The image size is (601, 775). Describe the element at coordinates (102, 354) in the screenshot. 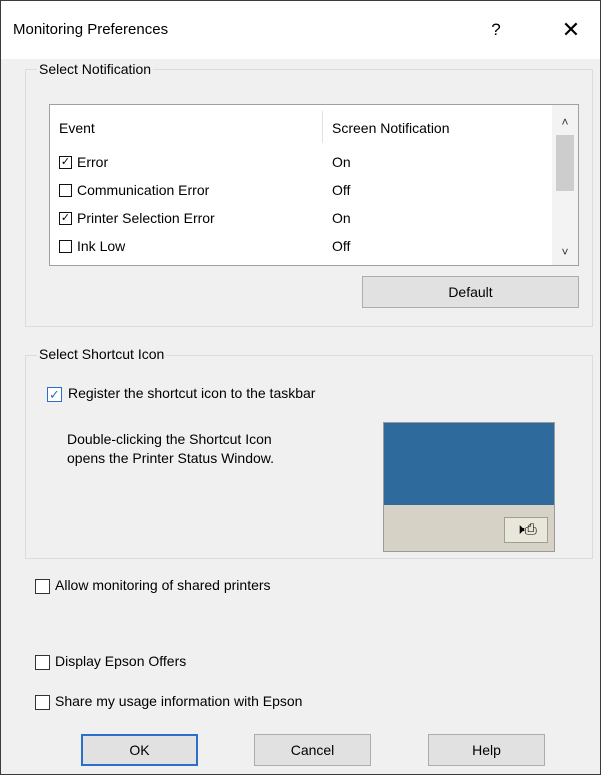

I see `select-shortcut-icon-title: Select Shortcut Icon` at that location.